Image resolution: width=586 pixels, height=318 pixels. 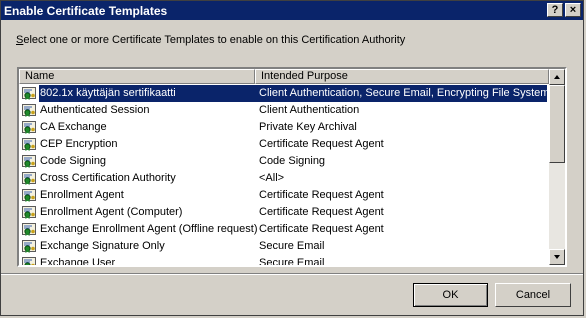 I want to click on list-item: Cross Certification Authority <All>, so click(x=284, y=178).